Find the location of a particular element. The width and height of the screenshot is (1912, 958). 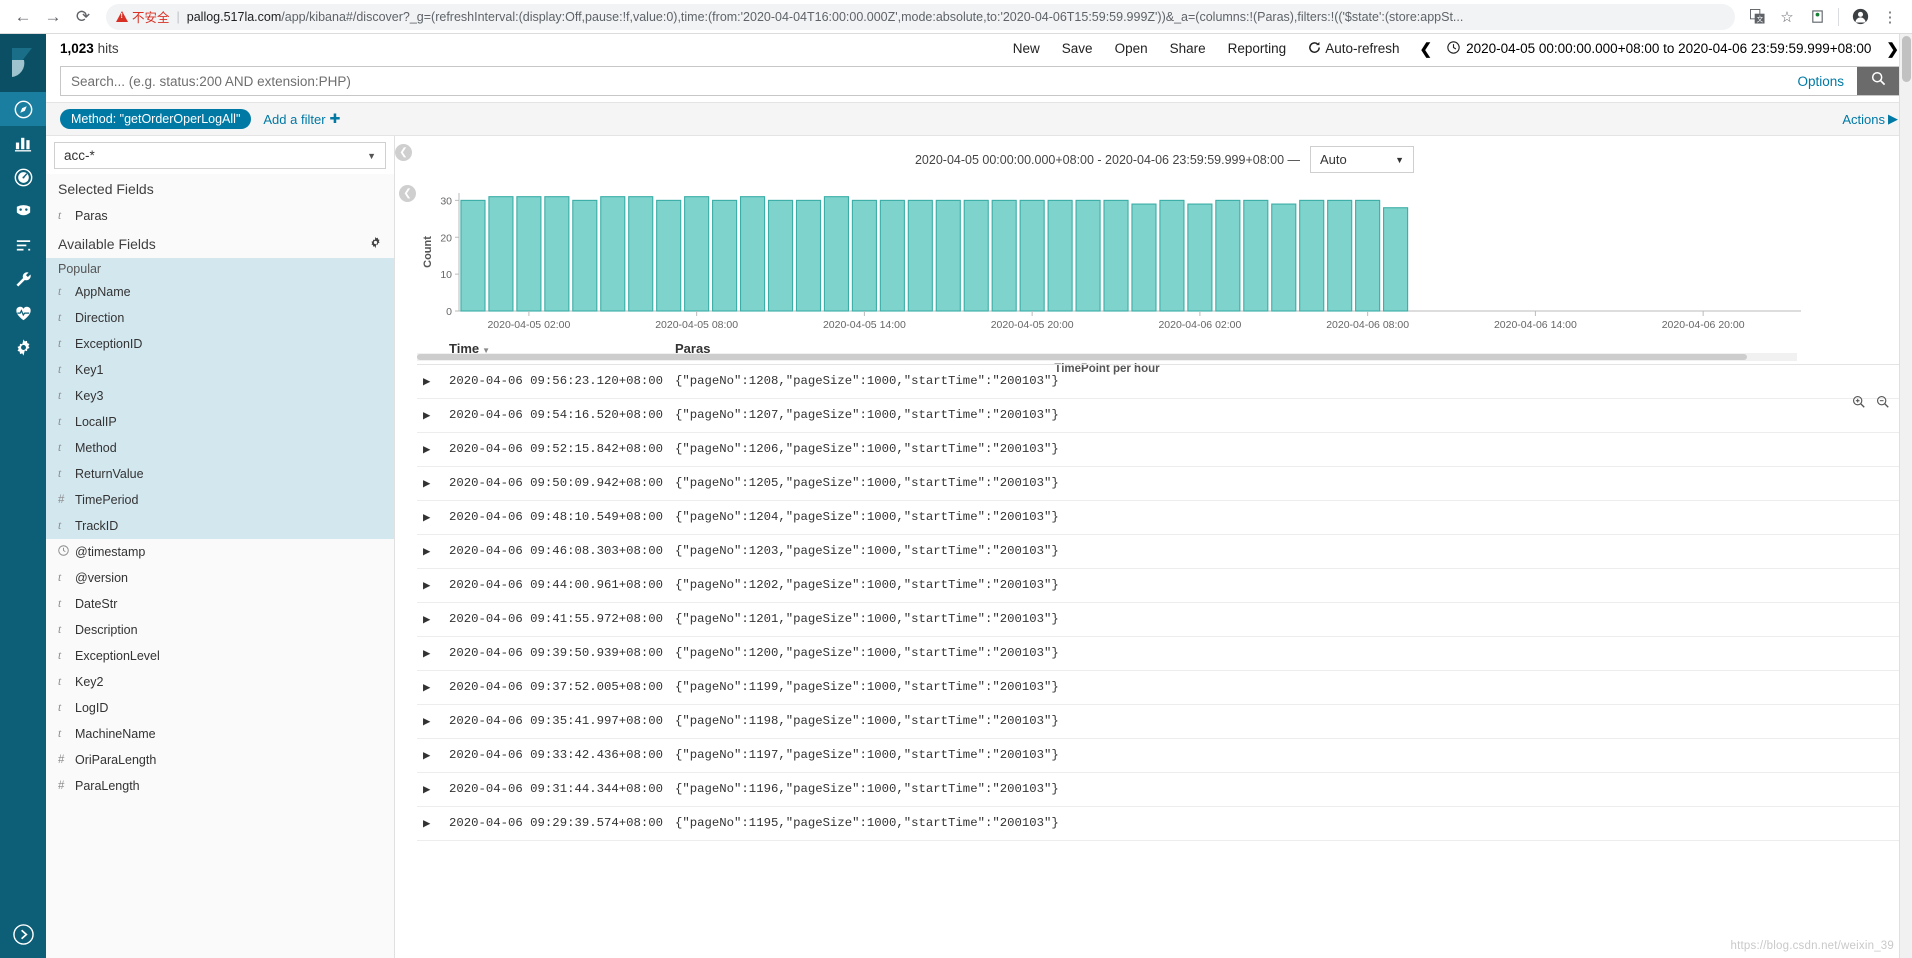

menu-reporting: Reporting is located at coordinates (1257, 48).